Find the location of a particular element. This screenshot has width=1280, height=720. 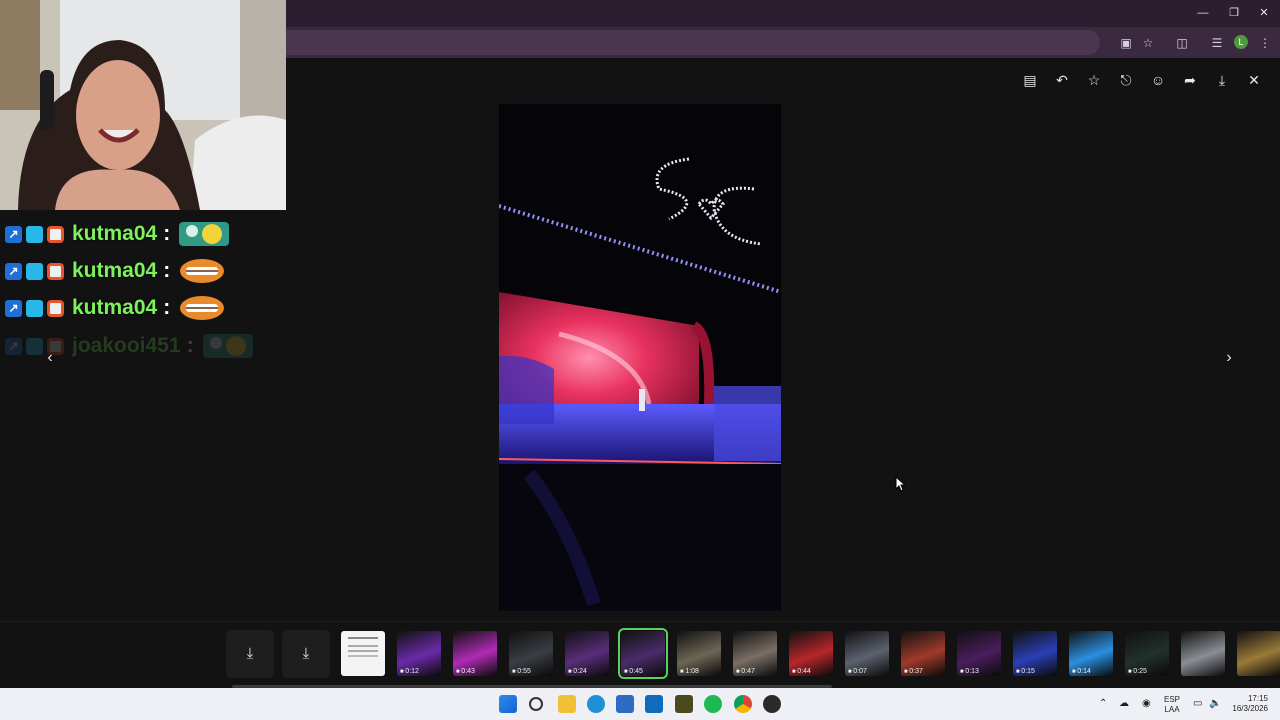

pin-icon: ⎋ is located at coordinates (1126, 80).